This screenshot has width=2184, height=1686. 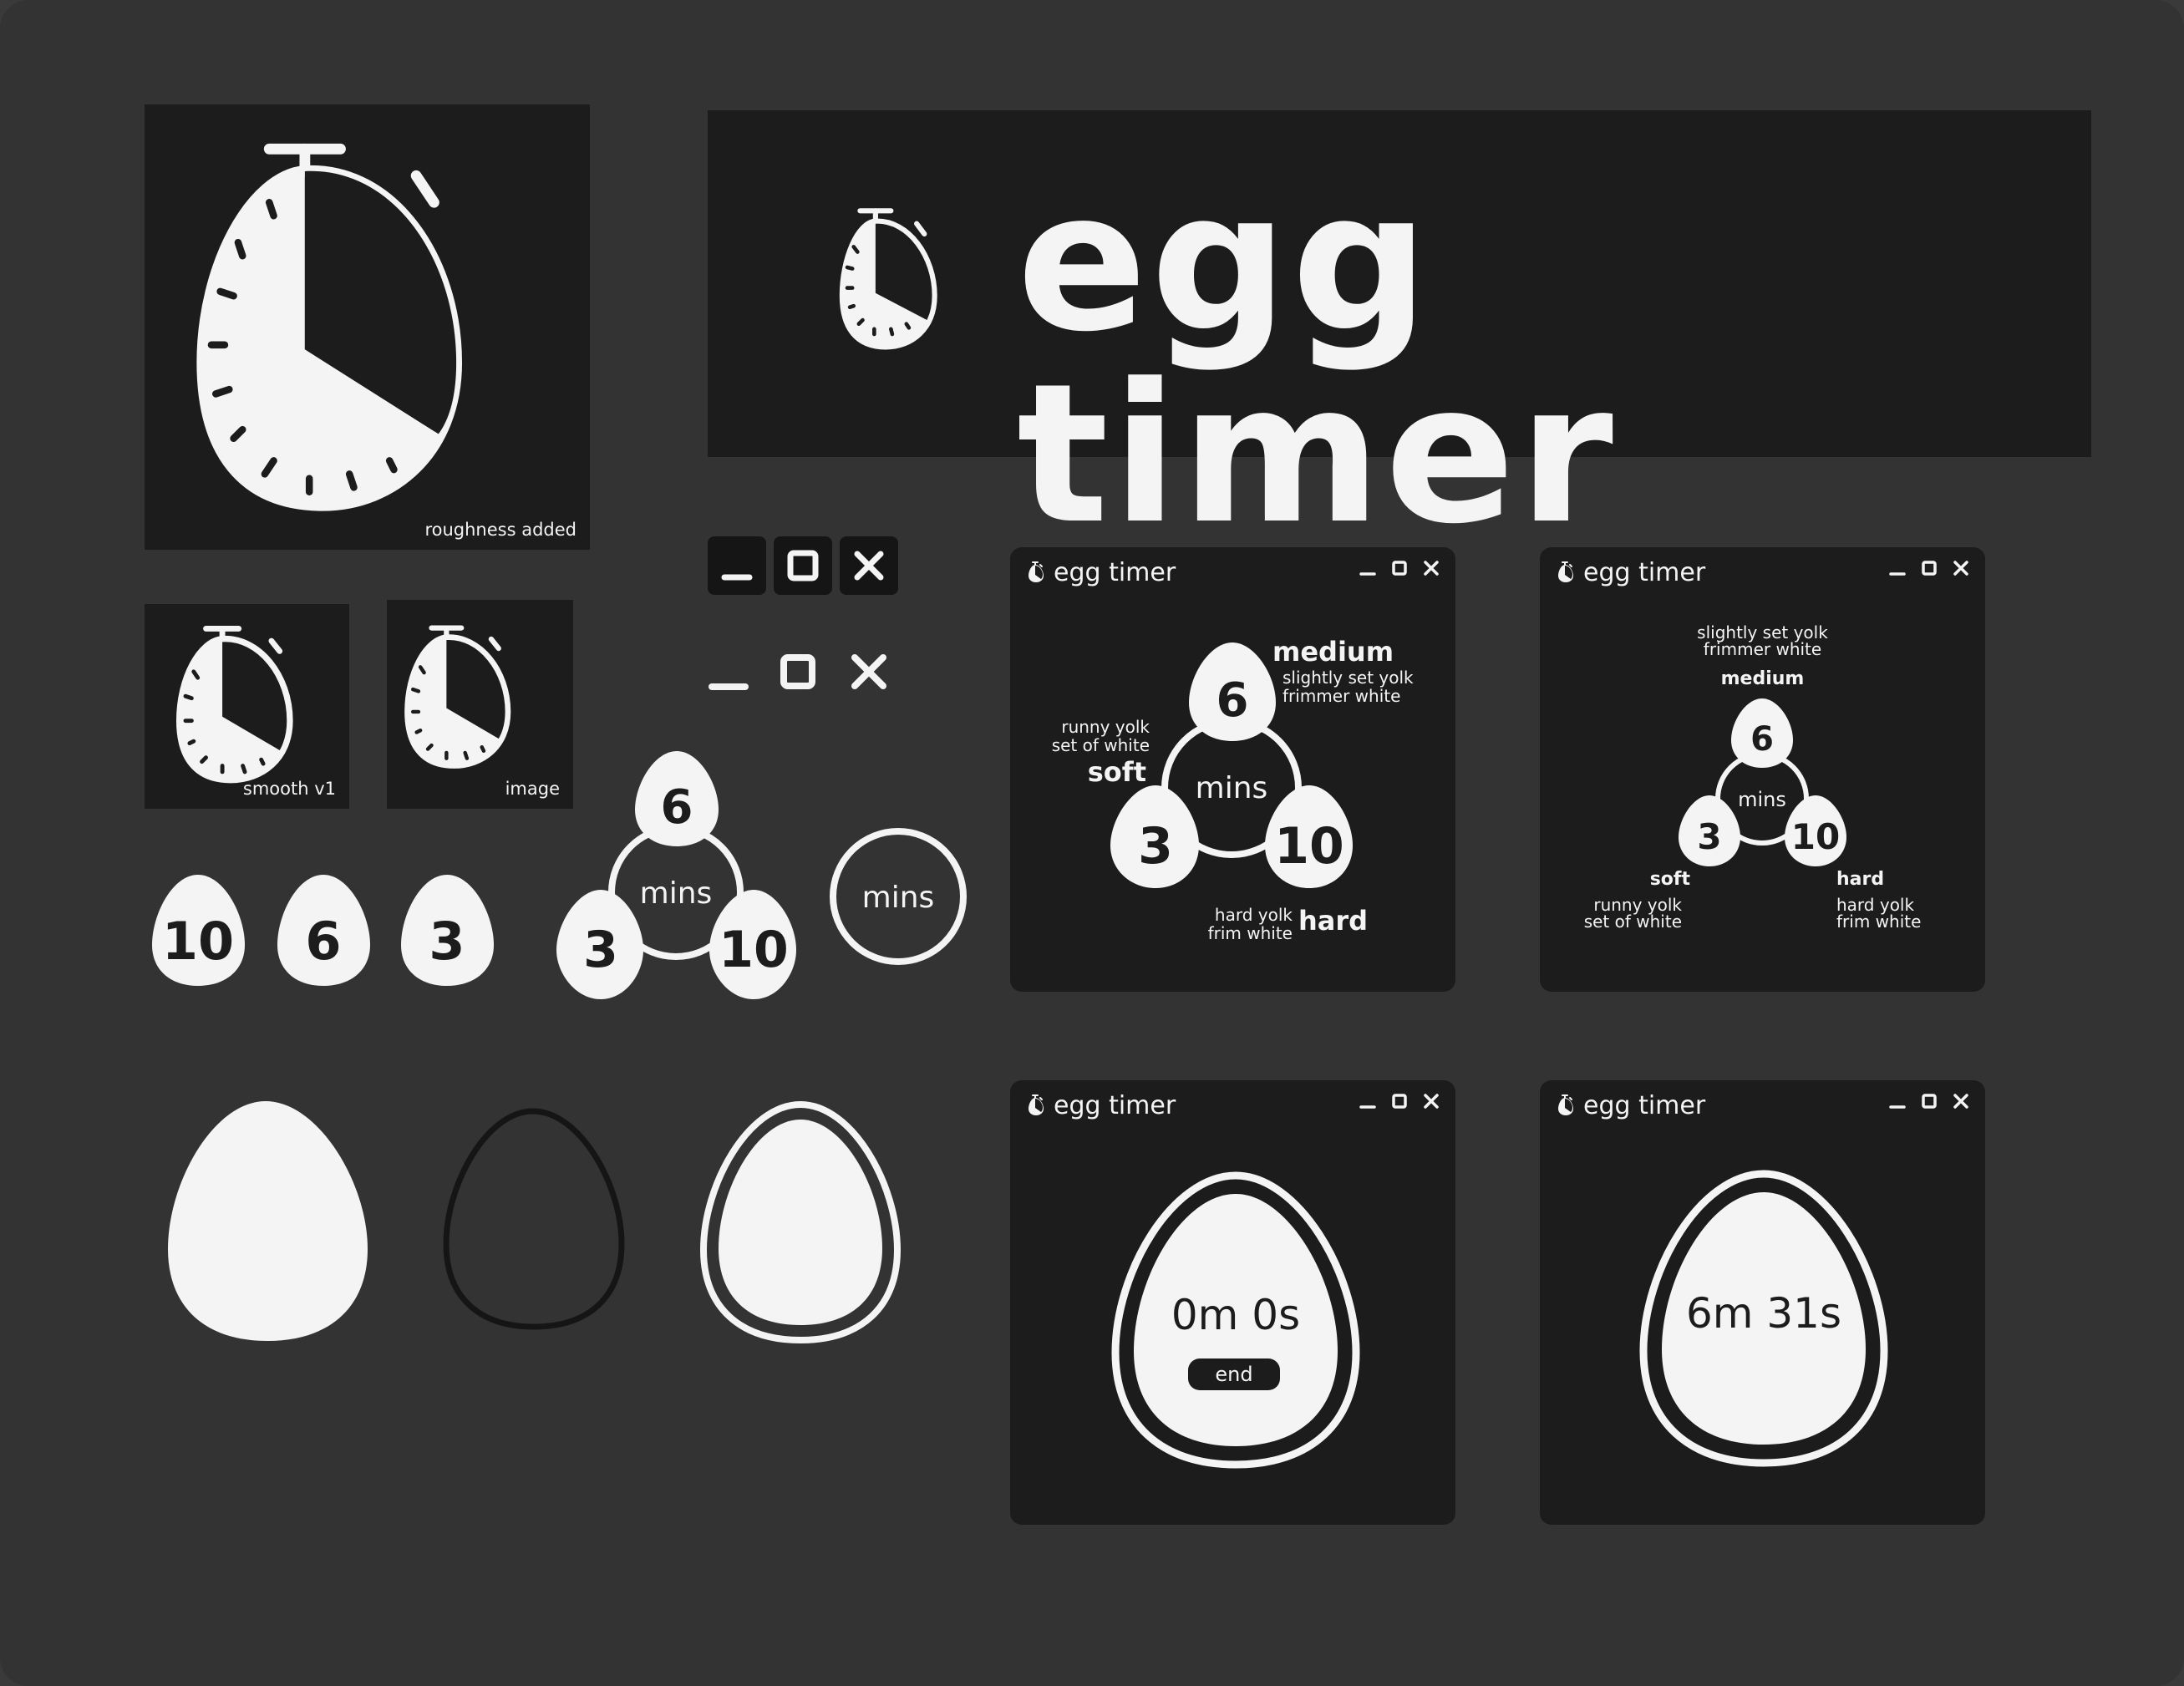 What do you see at coordinates (728, 672) in the screenshot?
I see `minimize-button-bare` at bounding box center [728, 672].